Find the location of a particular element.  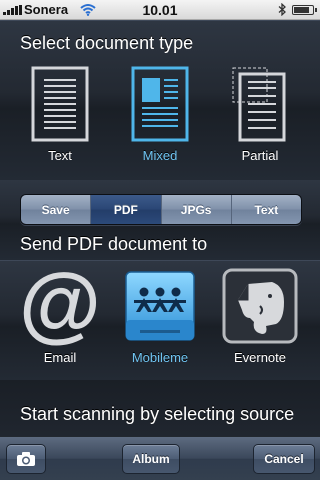

segment-text: Text is located at coordinates (265, 209).